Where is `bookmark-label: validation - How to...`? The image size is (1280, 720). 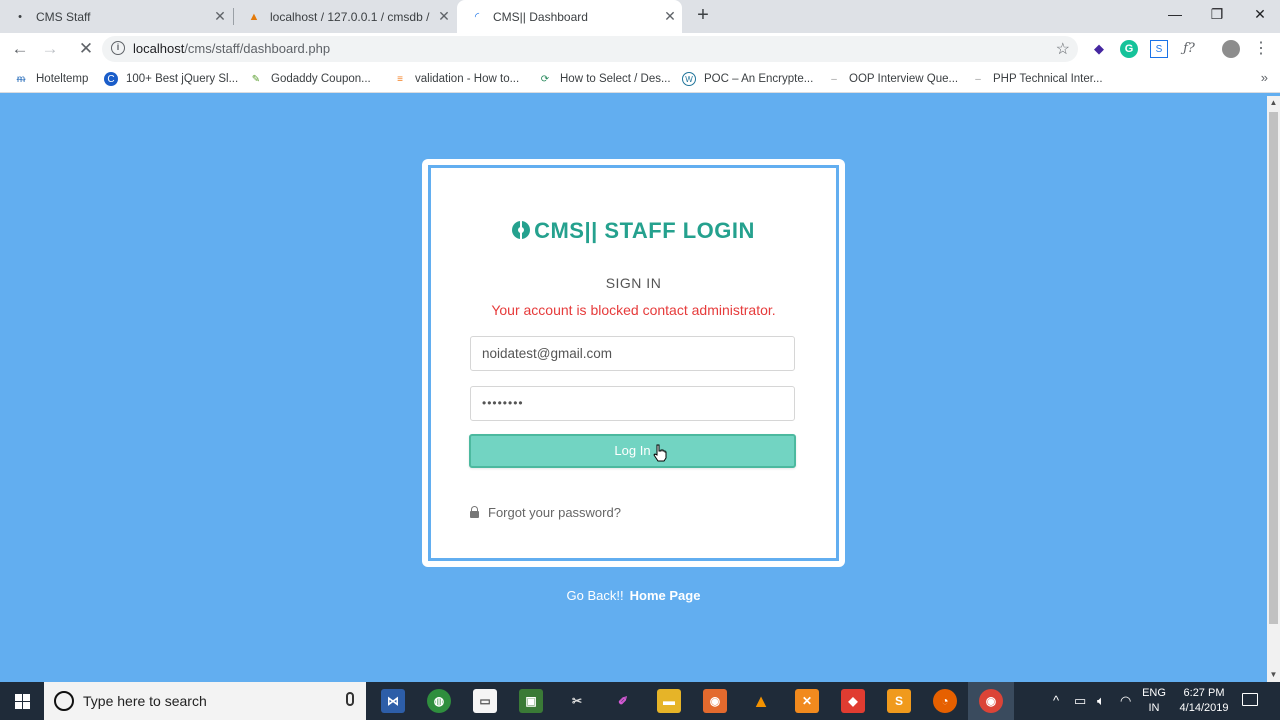
bookmark-label: validation - How to... is located at coordinates (467, 79).